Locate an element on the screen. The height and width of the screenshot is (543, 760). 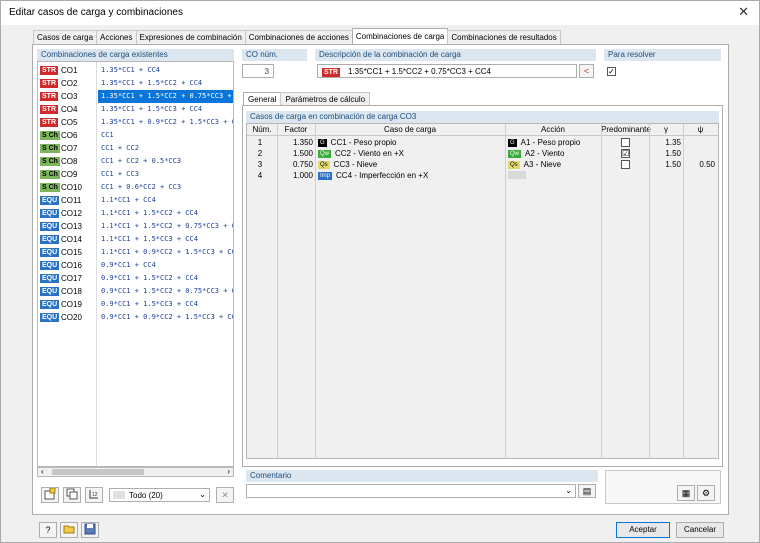
cell-num: 4 is located at coordinates (260, 175).